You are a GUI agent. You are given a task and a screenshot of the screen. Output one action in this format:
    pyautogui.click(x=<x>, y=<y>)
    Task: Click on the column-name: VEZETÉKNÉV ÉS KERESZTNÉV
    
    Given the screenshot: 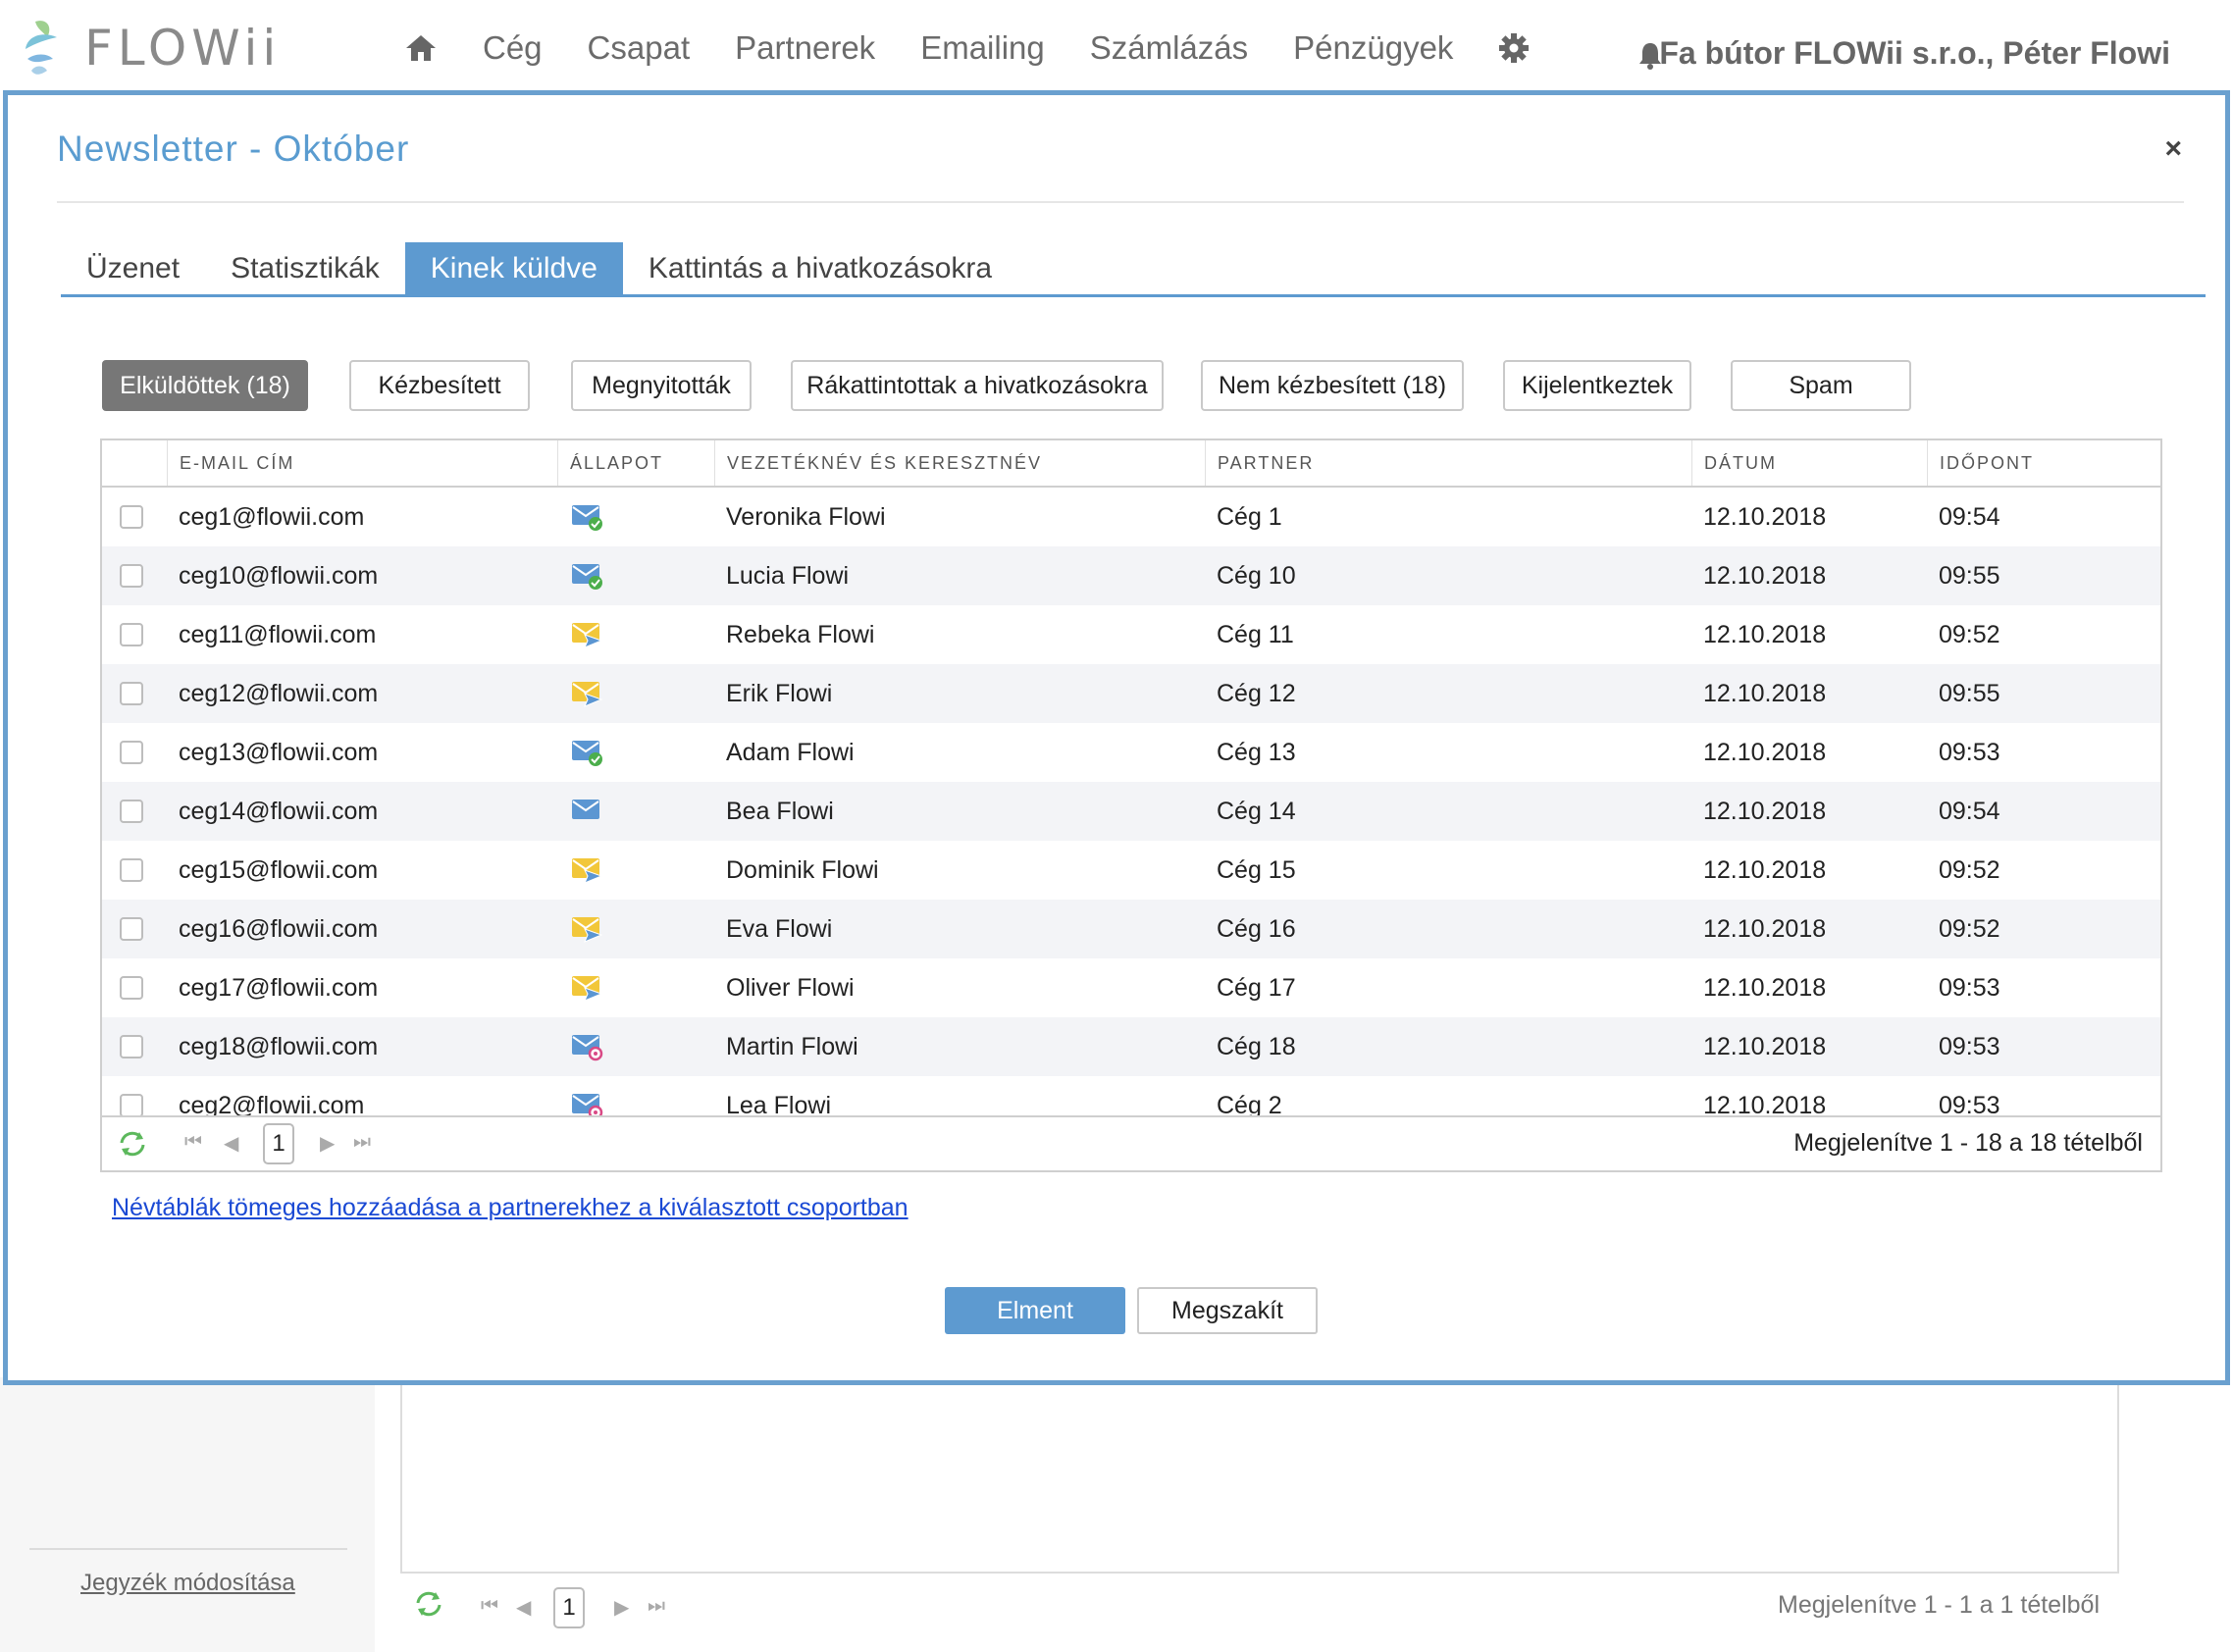 What is the action you would take?
    pyautogui.click(x=959, y=463)
    